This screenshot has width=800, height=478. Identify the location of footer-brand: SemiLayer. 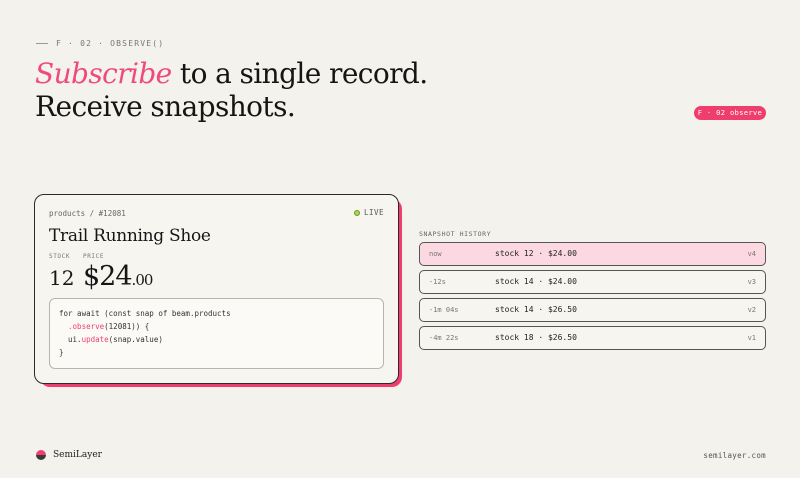
(69, 455).